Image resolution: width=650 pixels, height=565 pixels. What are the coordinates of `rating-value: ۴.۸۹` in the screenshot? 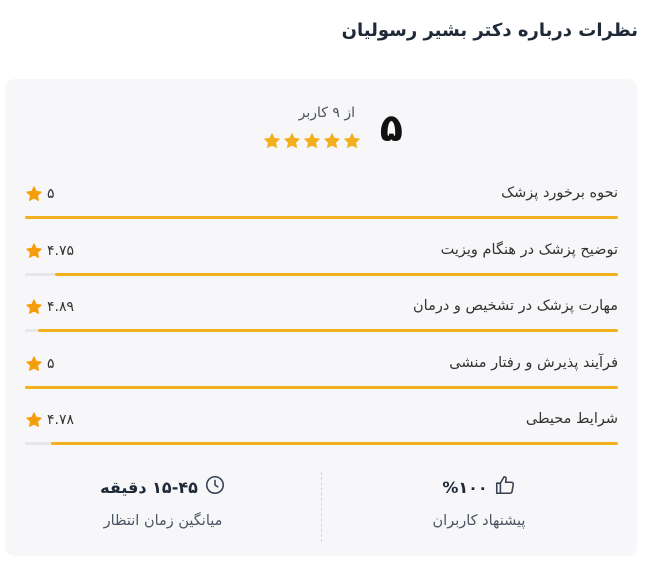 It's located at (61, 307).